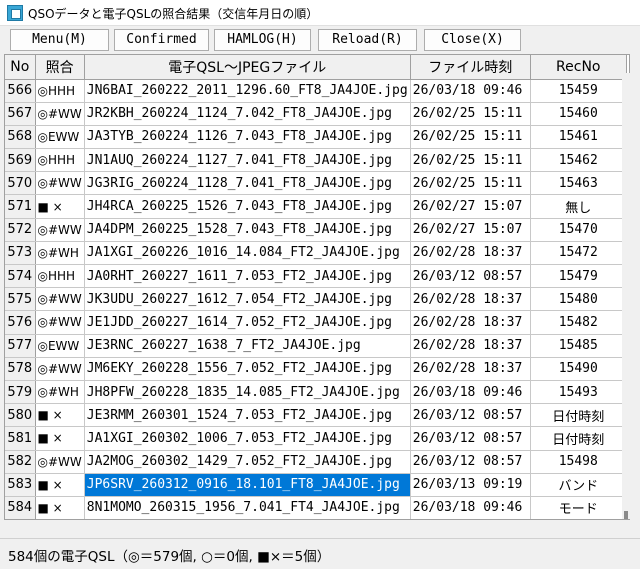 The height and width of the screenshot is (569, 640). Describe the element at coordinates (20, 415) in the screenshot. I see `cell-no: 580` at that location.